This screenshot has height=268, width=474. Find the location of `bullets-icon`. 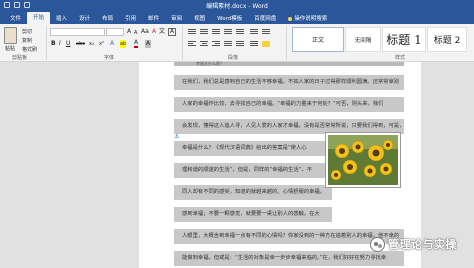

bullets-icon is located at coordinates (192, 32).